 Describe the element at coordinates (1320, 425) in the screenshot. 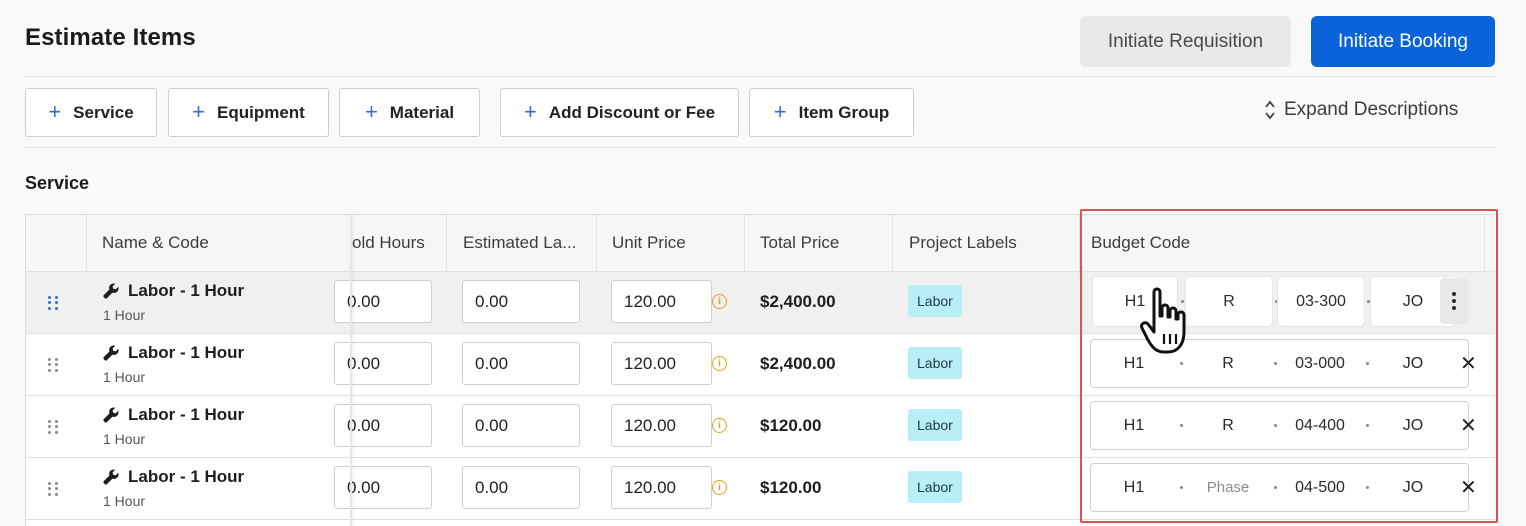

I see `budget-segment-3: 04-400` at that location.